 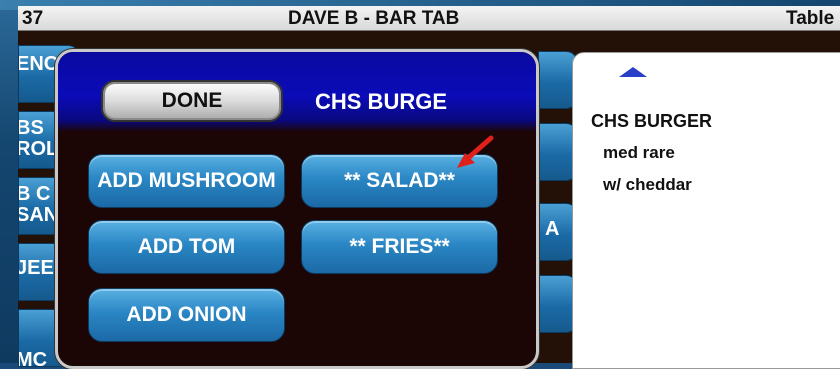 I want to click on red-arrow-icon, so click(x=475, y=151).